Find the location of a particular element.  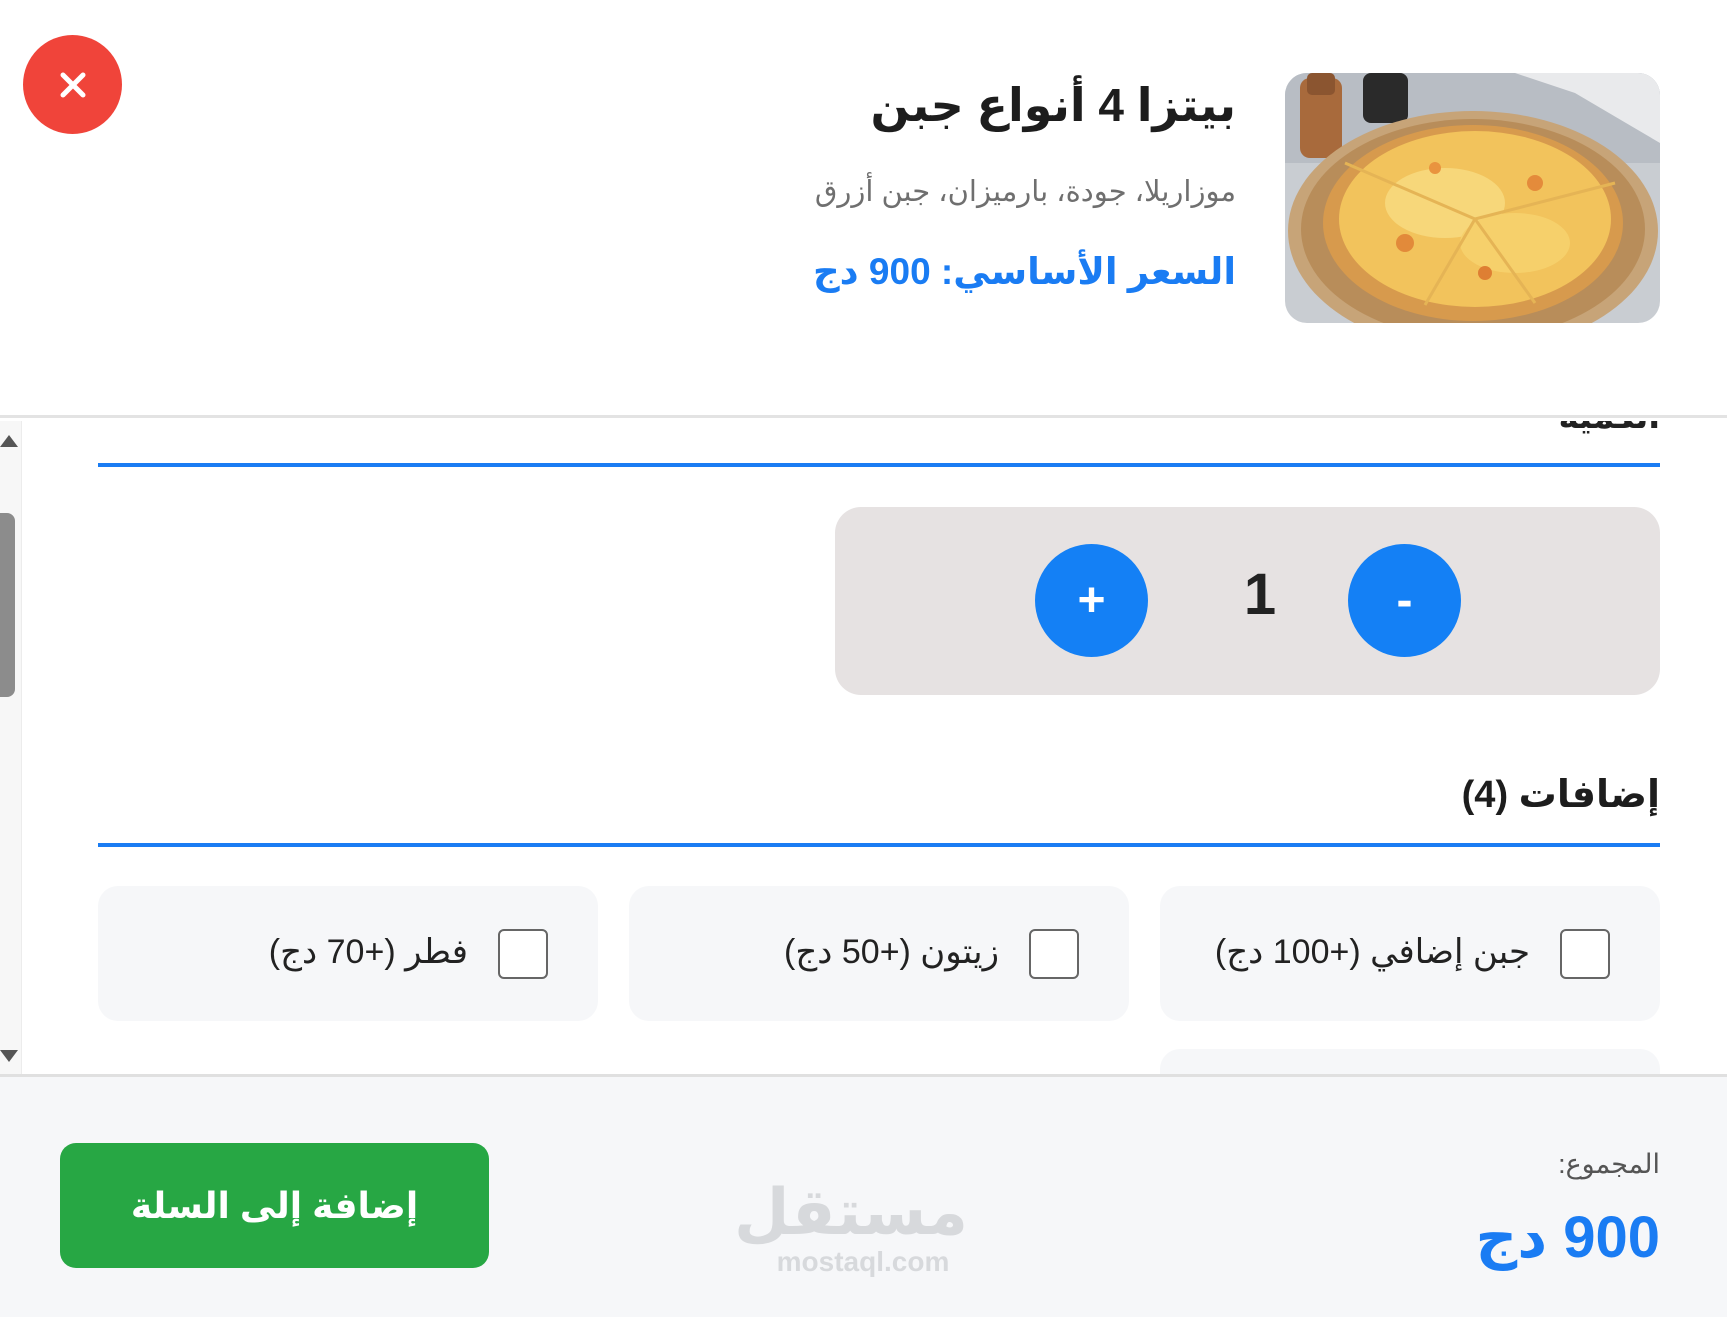

addons-section-title: إضافات (4) is located at coordinates (1560, 795).